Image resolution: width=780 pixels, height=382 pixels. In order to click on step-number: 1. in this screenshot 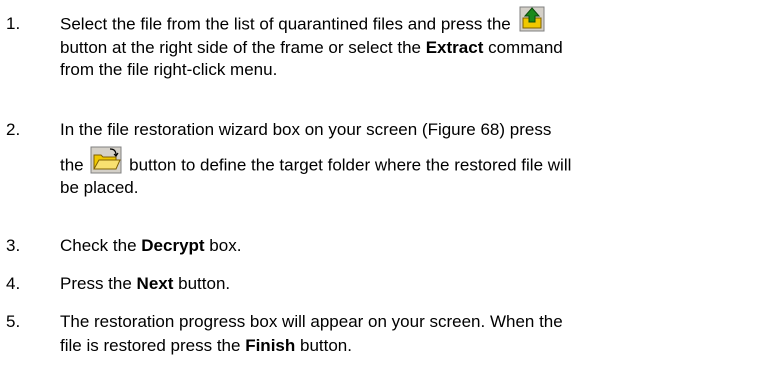, I will do `click(13, 23)`.